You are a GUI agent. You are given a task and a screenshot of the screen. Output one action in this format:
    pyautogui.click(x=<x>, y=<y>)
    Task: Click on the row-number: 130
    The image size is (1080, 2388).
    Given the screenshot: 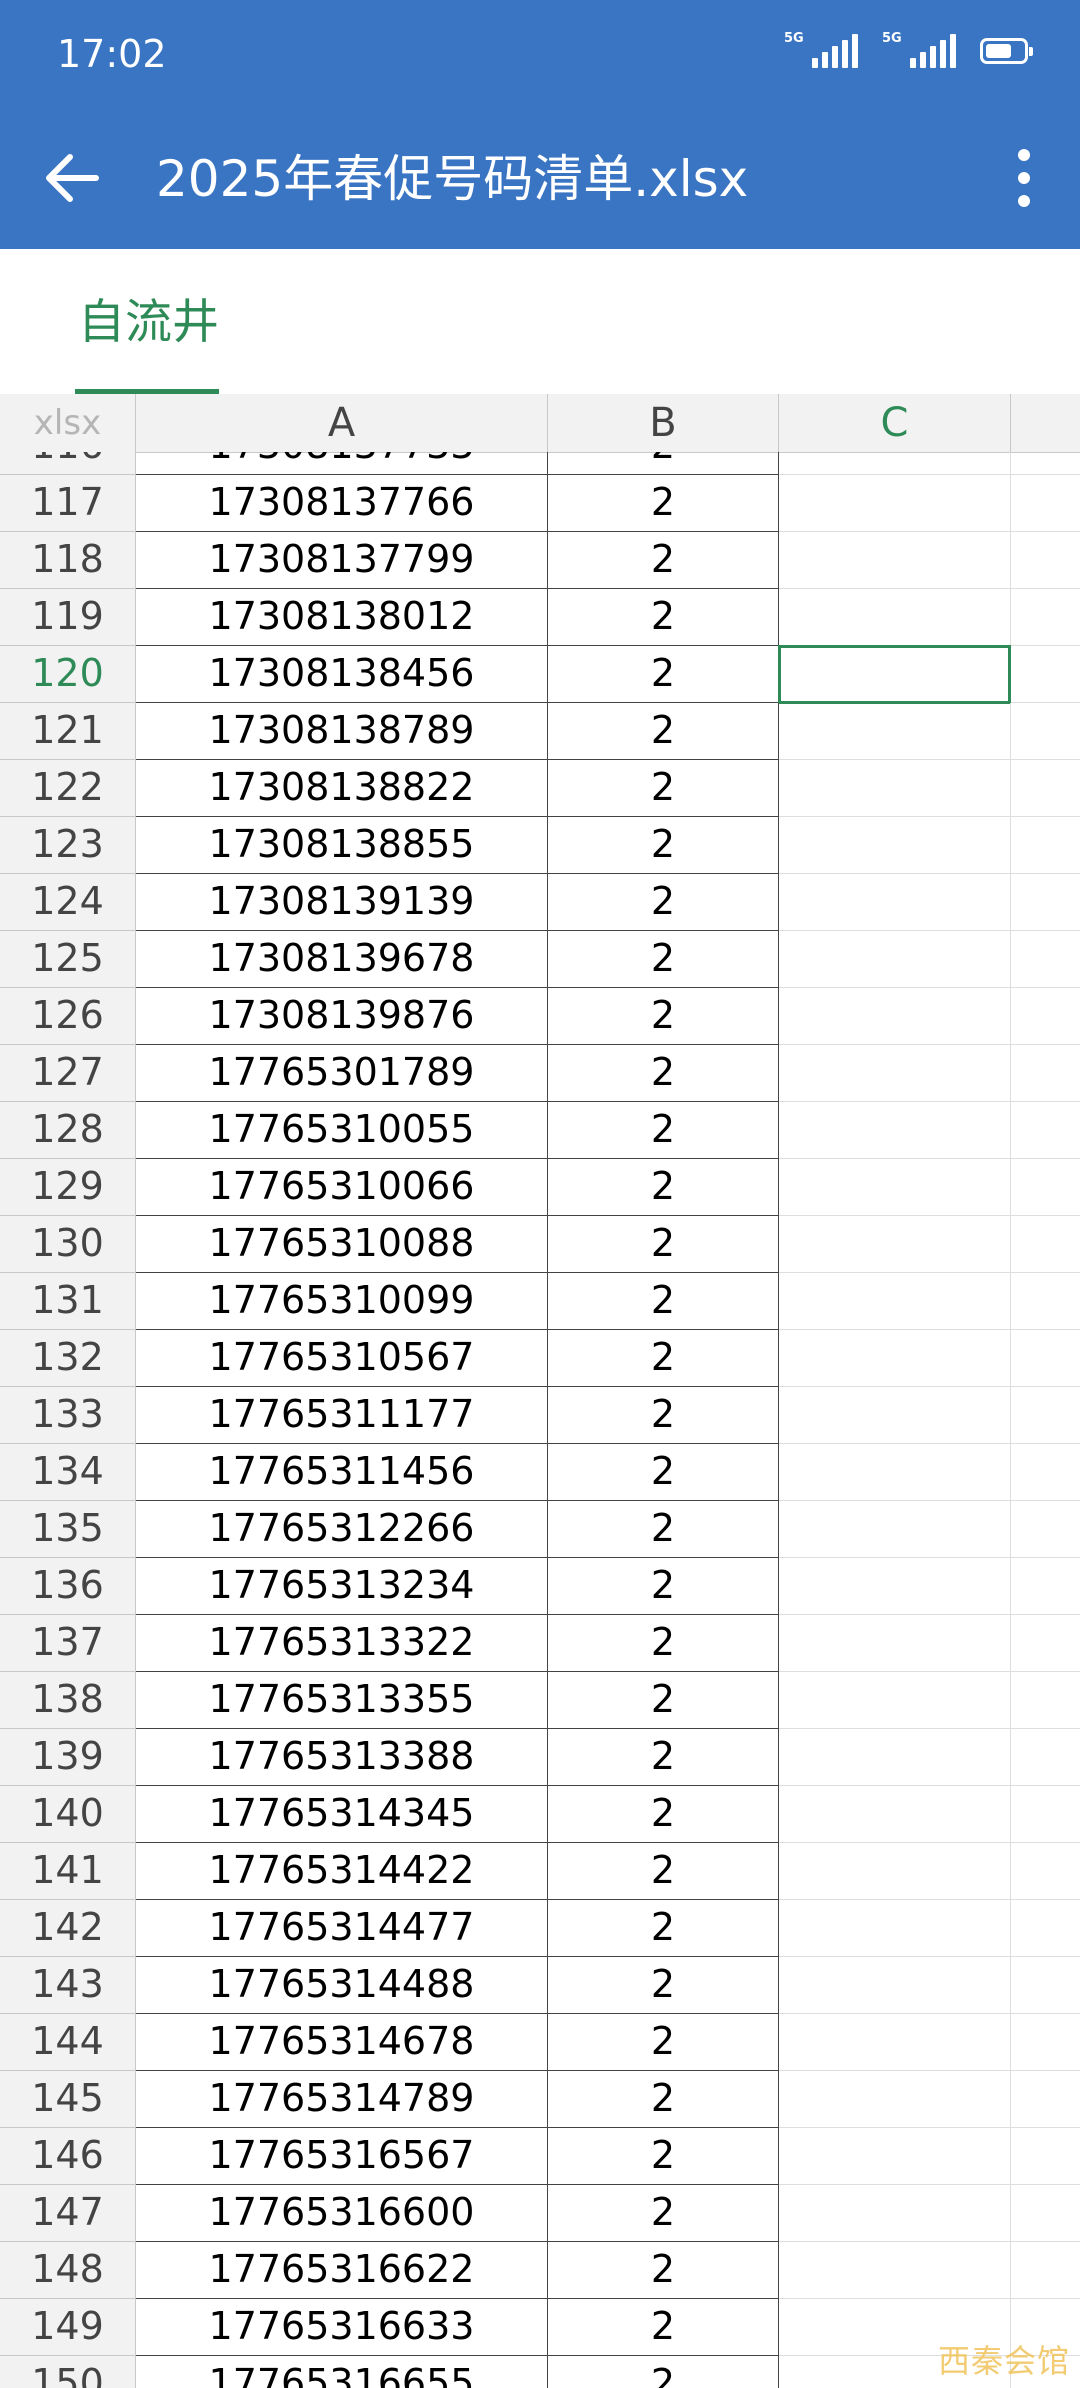 What is the action you would take?
    pyautogui.click(x=68, y=1244)
    